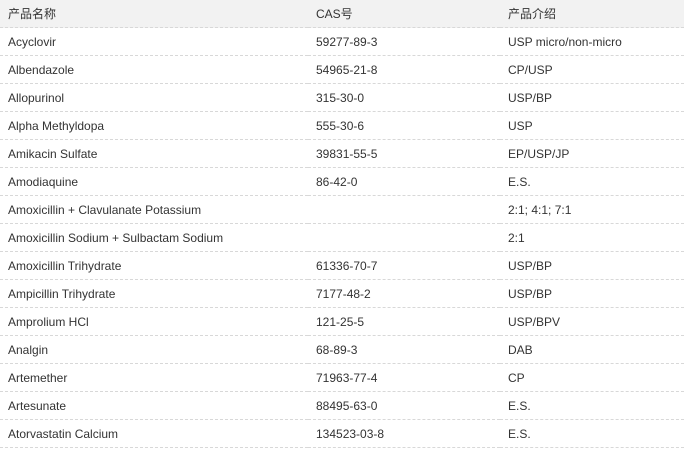  What do you see at coordinates (592, 41) in the screenshot?
I see `product-description-cell: USP micro/non-micro` at bounding box center [592, 41].